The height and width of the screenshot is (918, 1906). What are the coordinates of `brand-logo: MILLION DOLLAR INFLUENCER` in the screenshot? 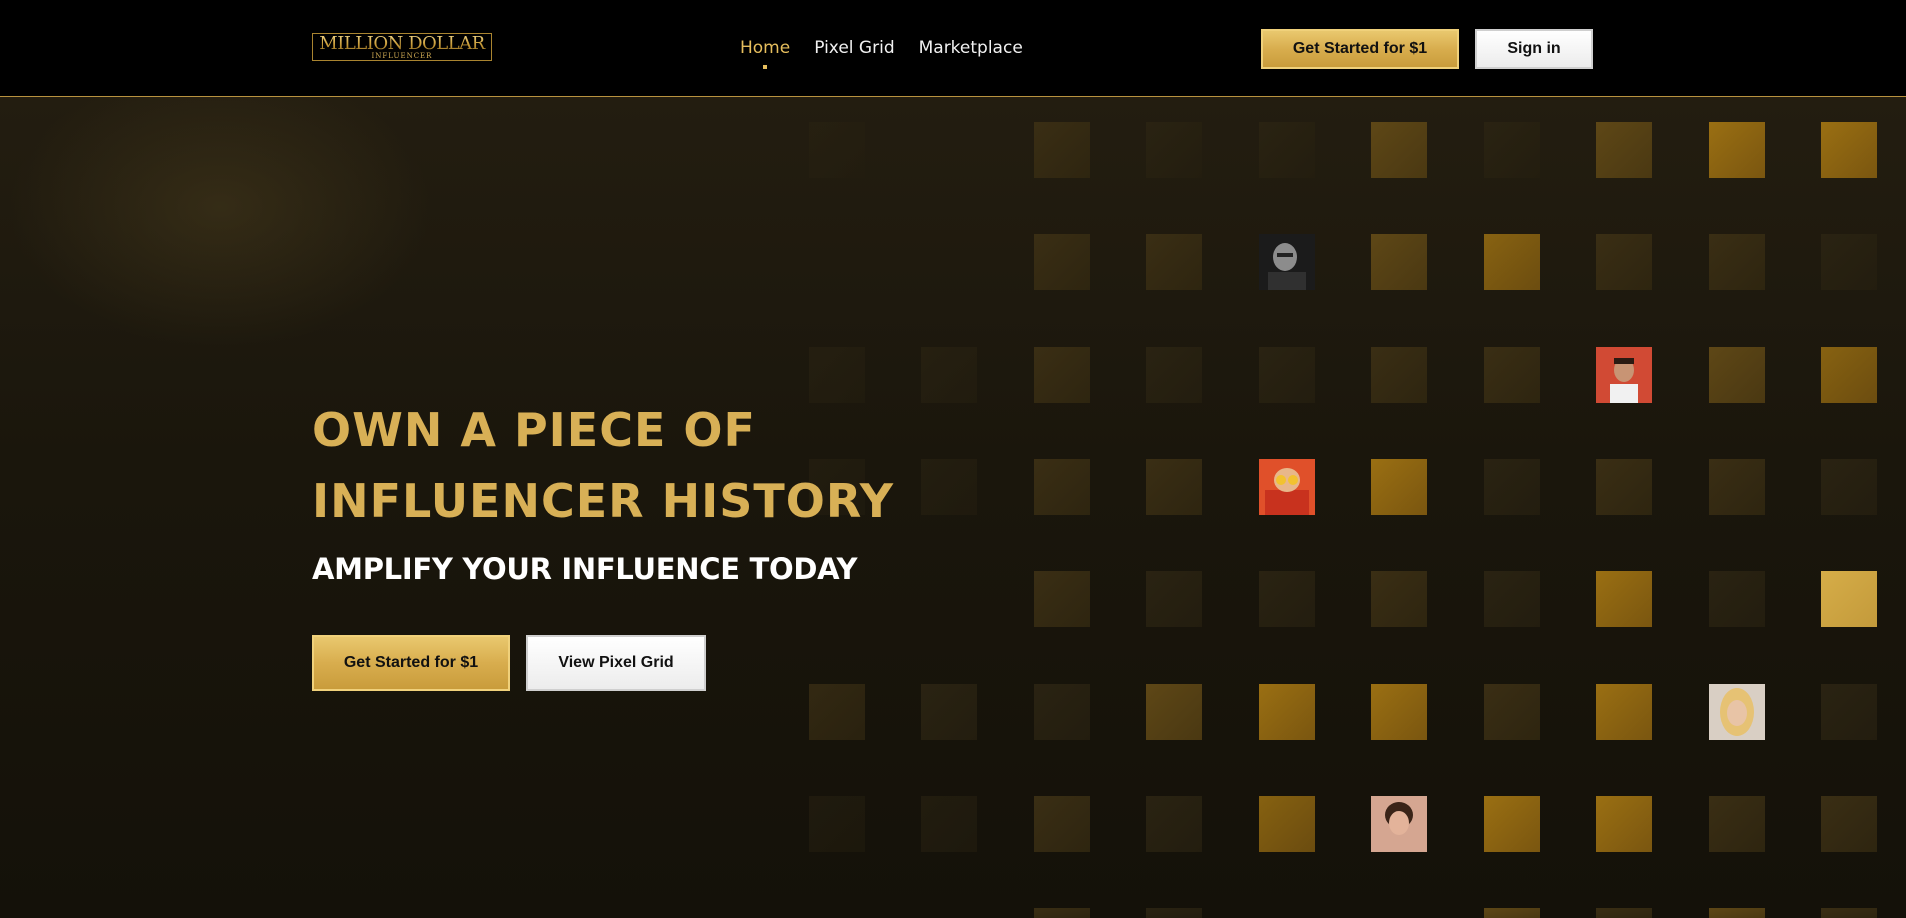 It's located at (402, 47).